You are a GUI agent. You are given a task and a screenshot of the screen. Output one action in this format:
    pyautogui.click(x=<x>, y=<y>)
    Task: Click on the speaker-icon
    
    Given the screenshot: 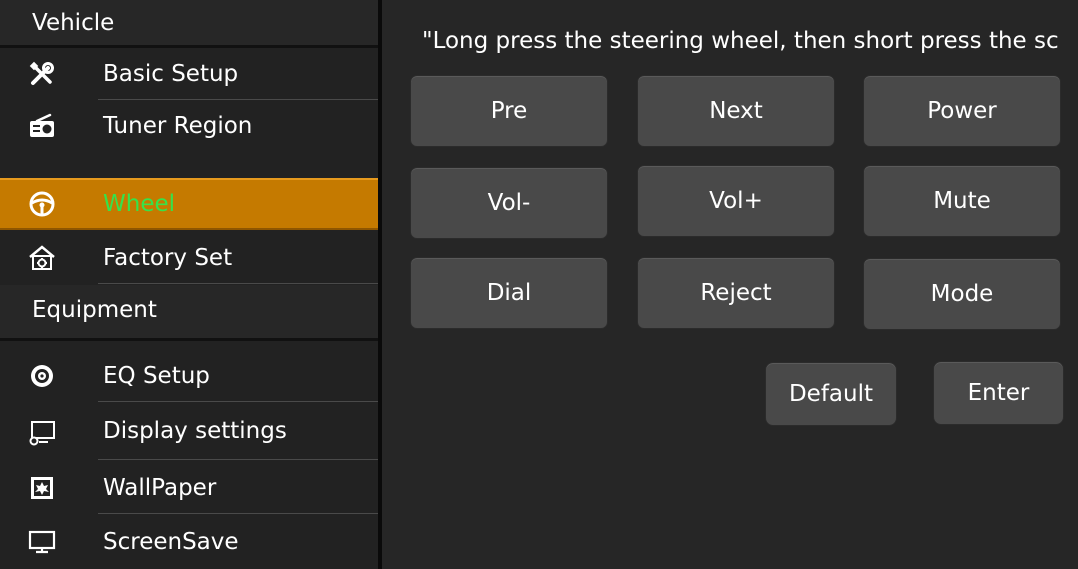 What is the action you would take?
    pyautogui.click(x=42, y=376)
    